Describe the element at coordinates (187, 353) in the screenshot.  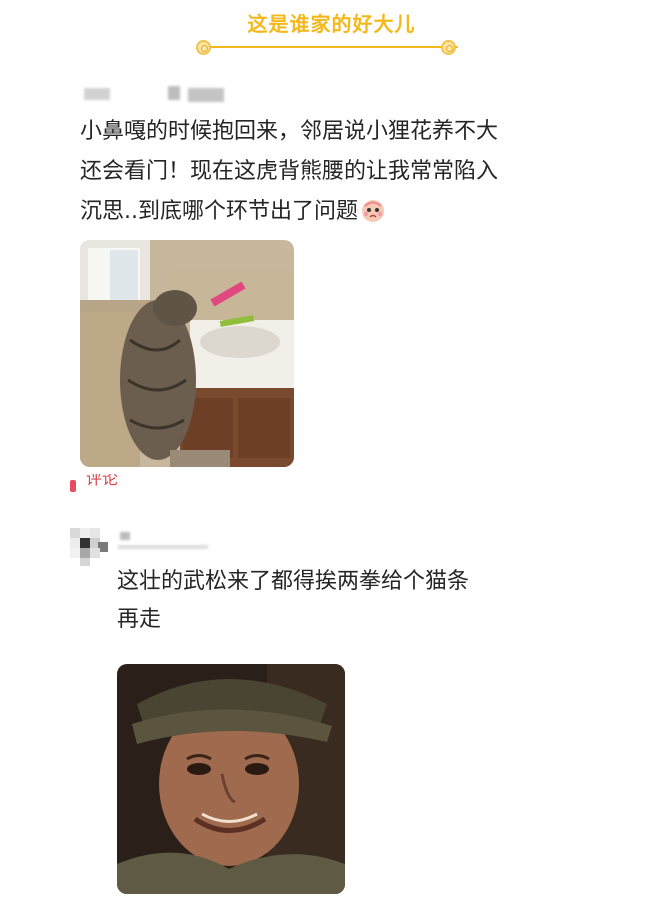
I see `cat-at-sink-photo` at that location.